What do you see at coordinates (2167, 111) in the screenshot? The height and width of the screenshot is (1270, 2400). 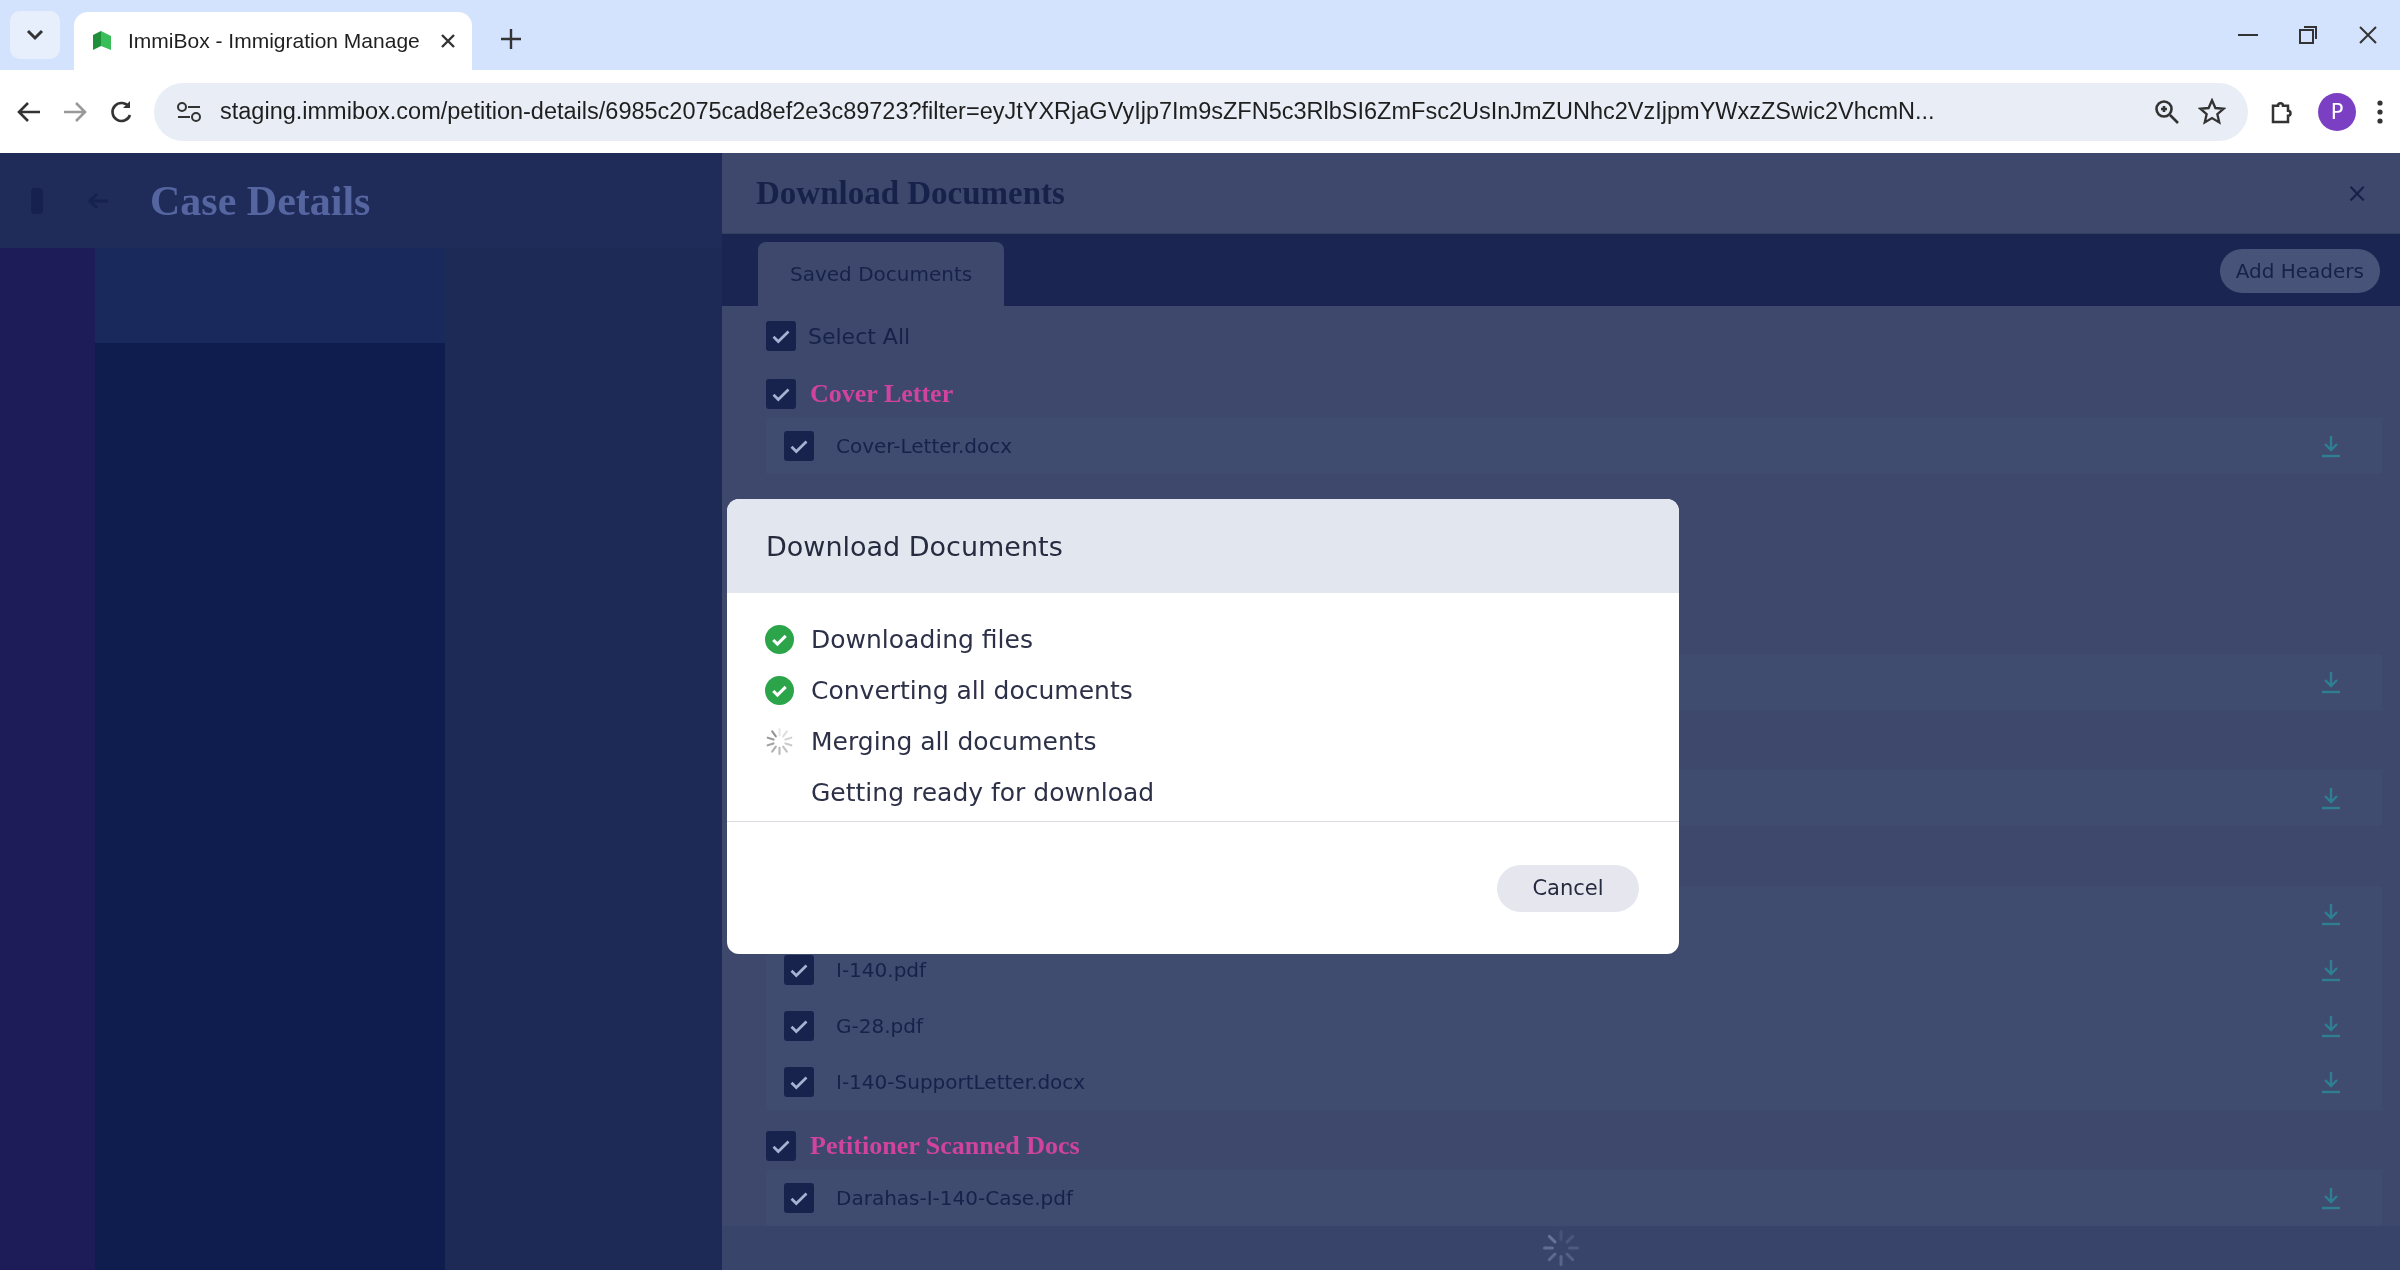 I see `zoom-icon` at bounding box center [2167, 111].